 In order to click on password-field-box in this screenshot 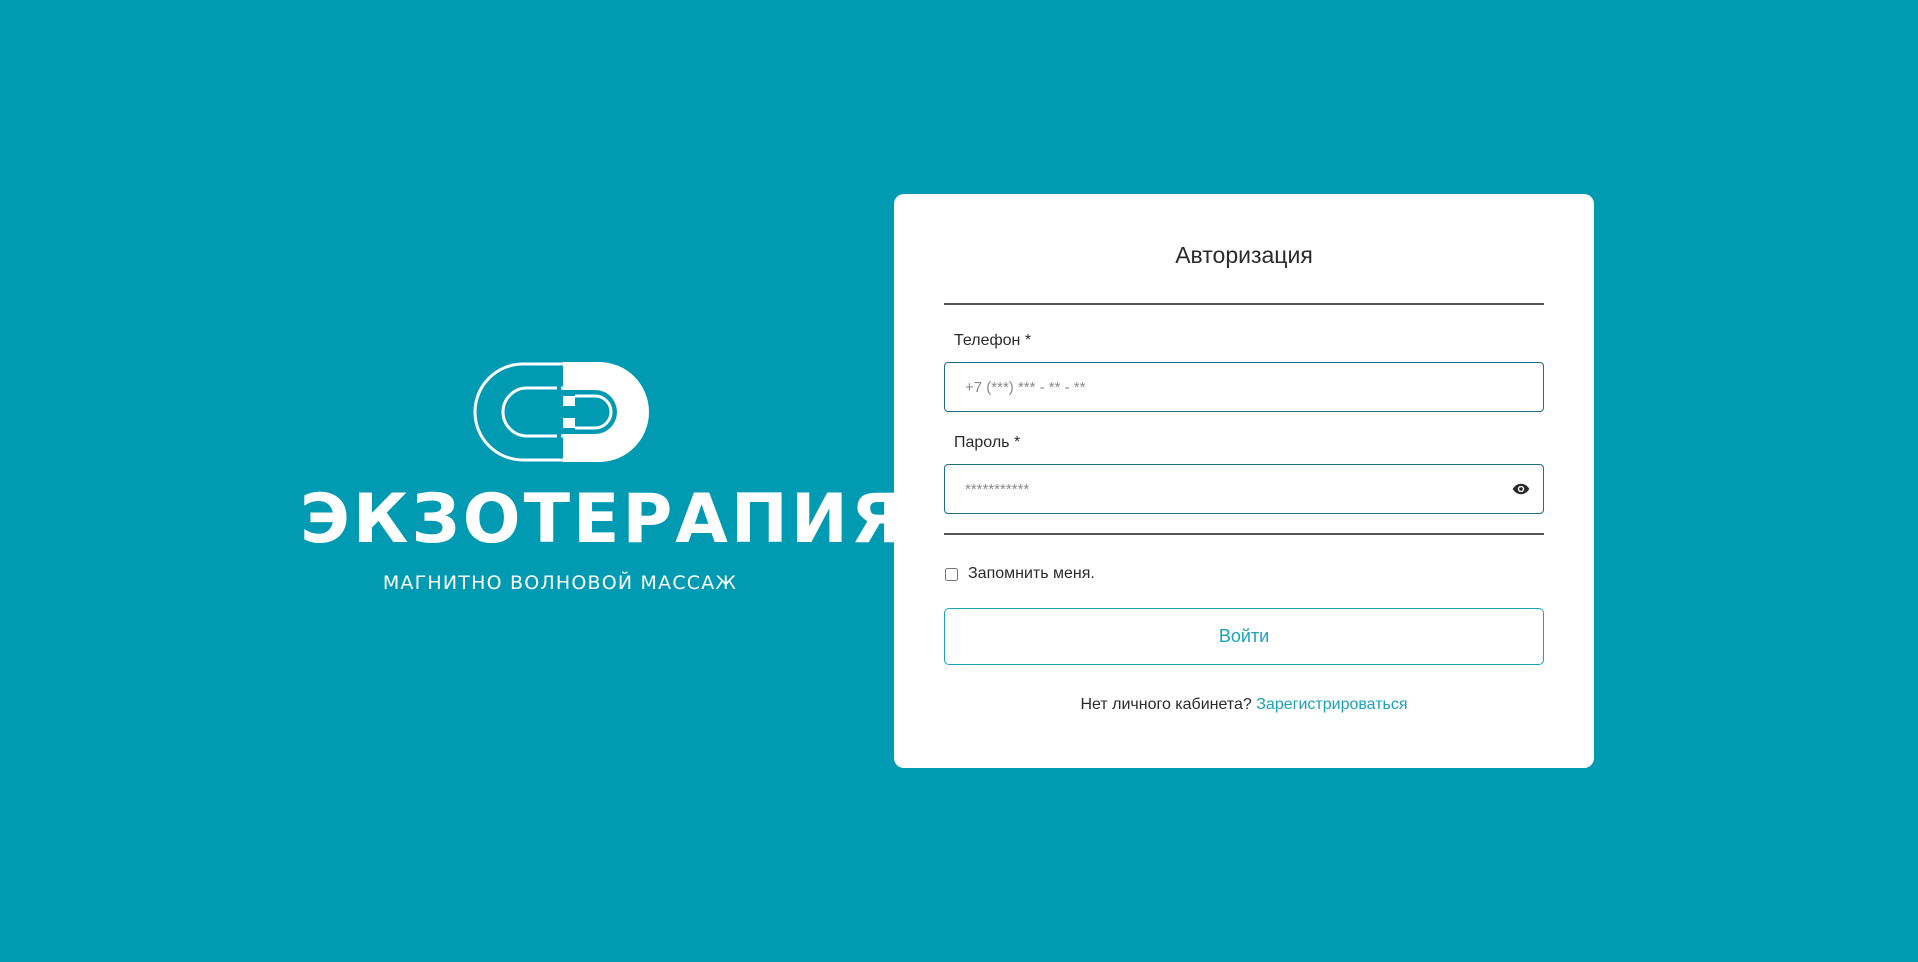, I will do `click(1244, 489)`.